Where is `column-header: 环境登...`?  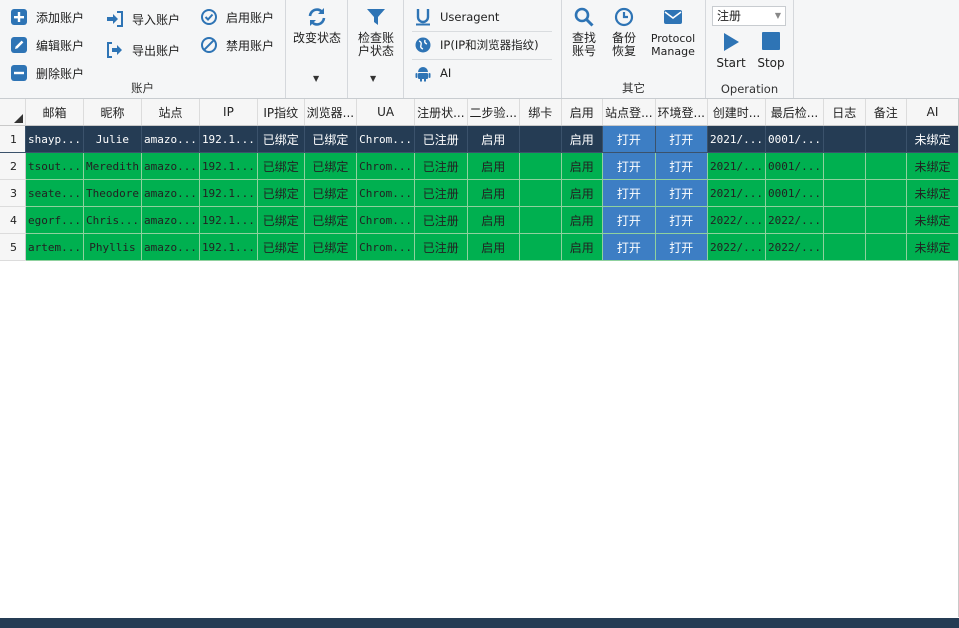 column-header: 环境登... is located at coordinates (682, 112).